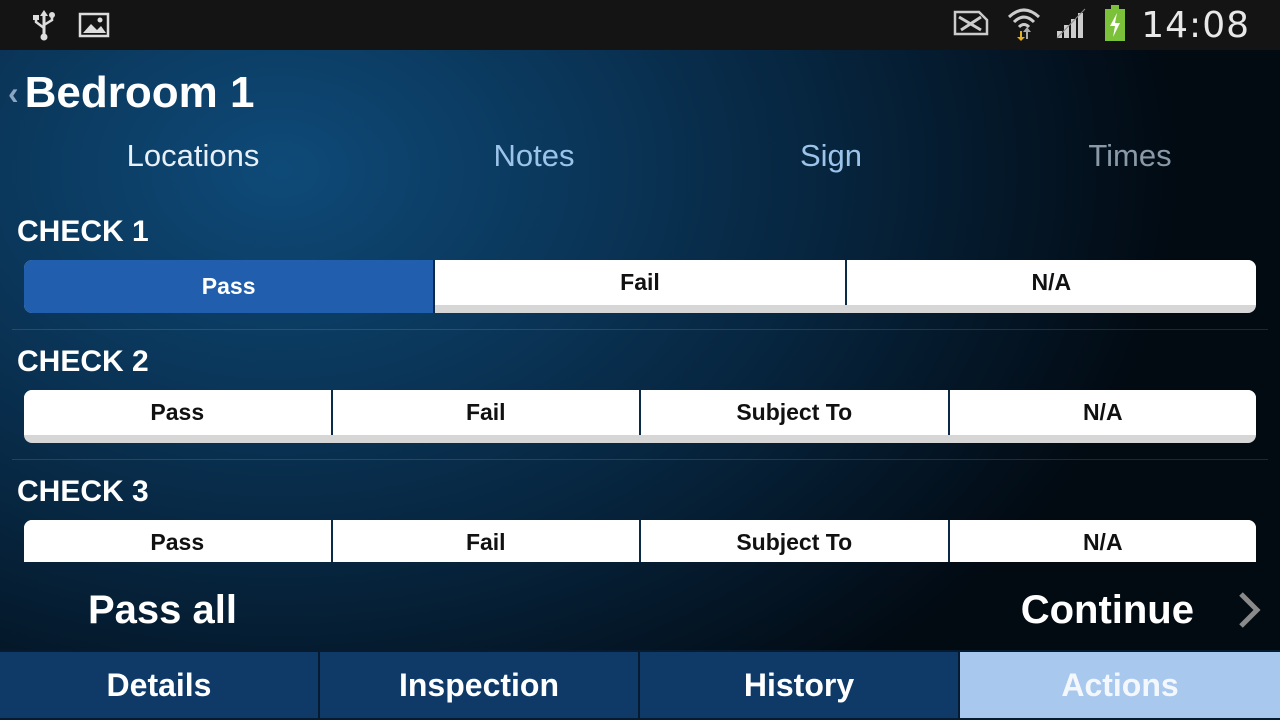 The height and width of the screenshot is (720, 1280). Describe the element at coordinates (486, 412) in the screenshot. I see `check-2-fail-button: Fail` at that location.